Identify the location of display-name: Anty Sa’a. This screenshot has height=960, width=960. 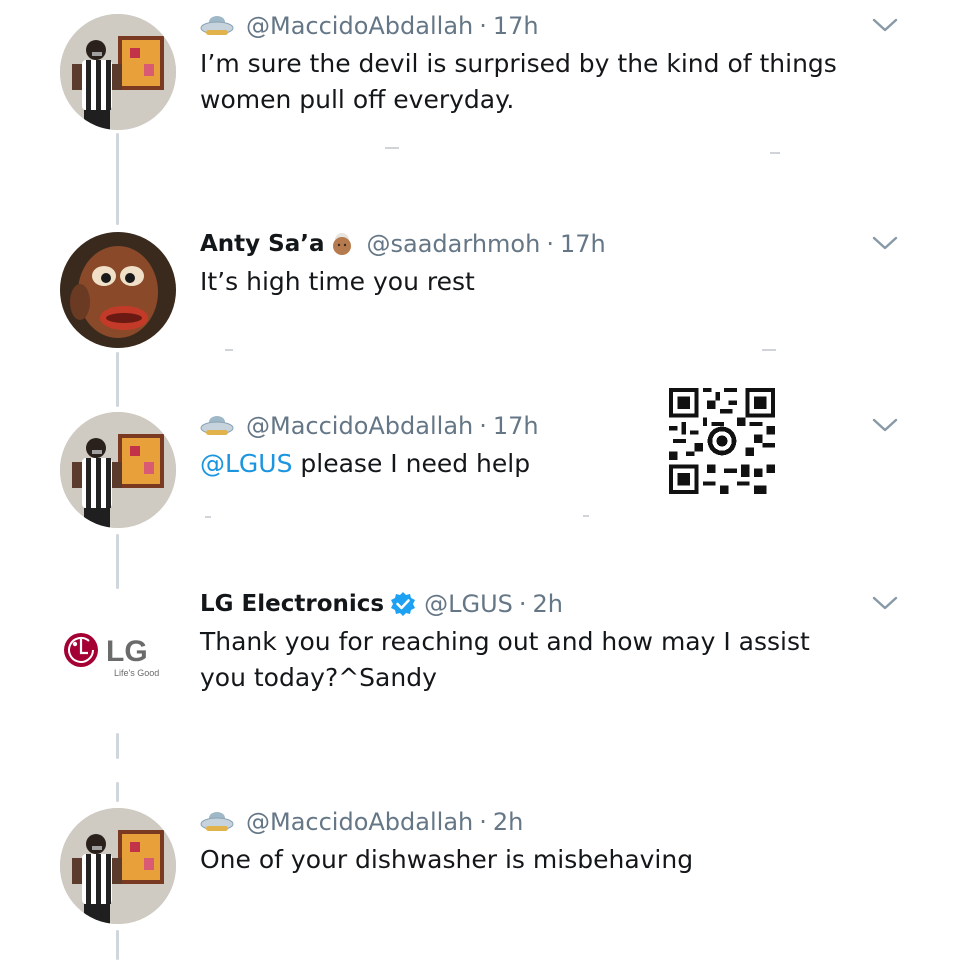
(262, 244).